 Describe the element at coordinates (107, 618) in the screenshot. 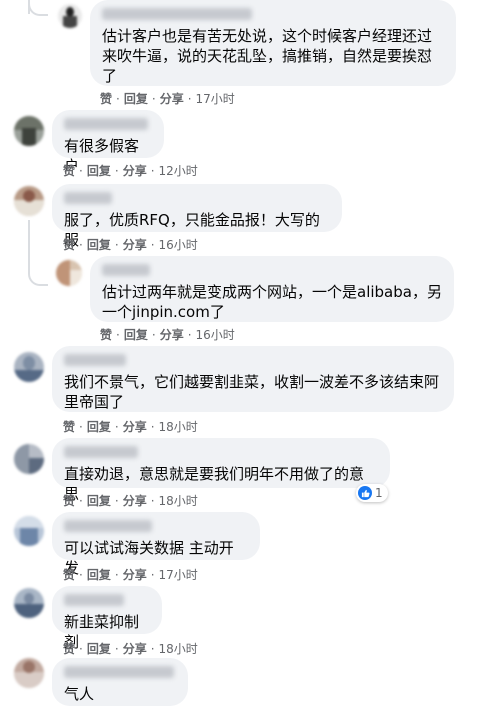

I see `comment-bubble: 新韭菜抑制剂` at that location.